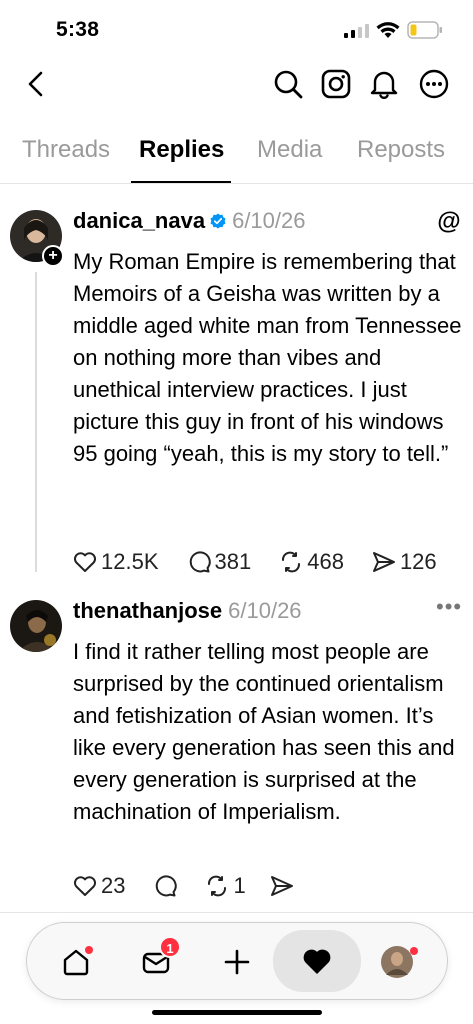 The width and height of the screenshot is (473, 1024). I want to click on avatar, so click(36, 626).